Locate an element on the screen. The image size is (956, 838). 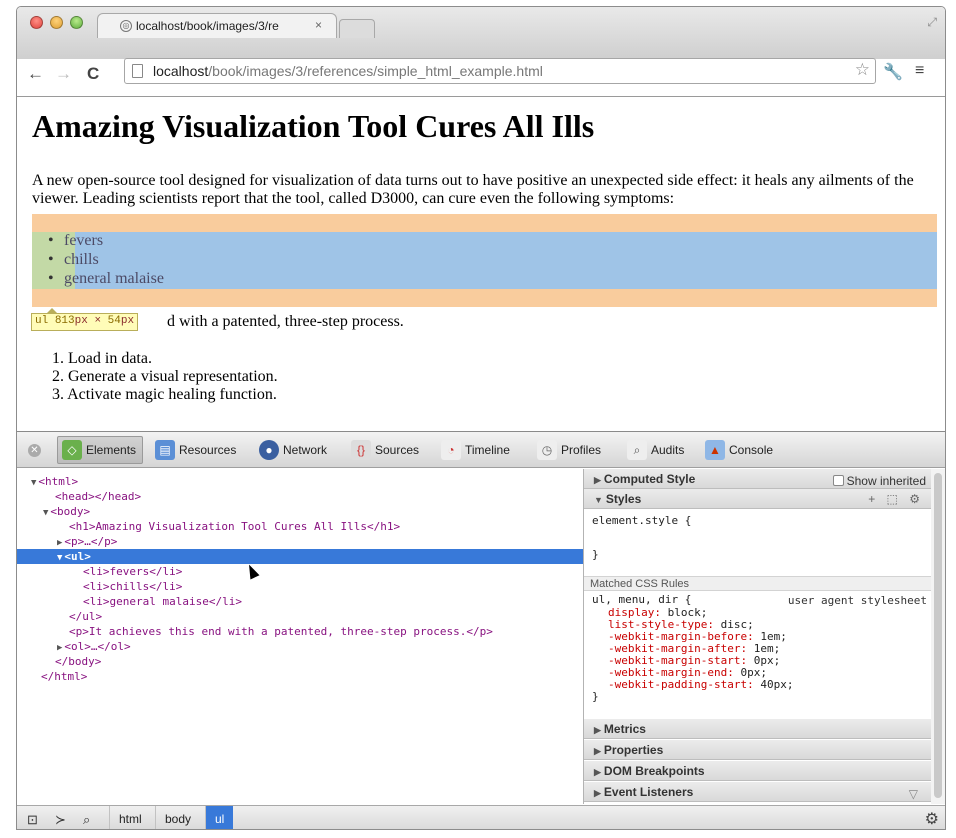
css-property: -webkit-padding-start: 40px; is located at coordinates (700, 685).